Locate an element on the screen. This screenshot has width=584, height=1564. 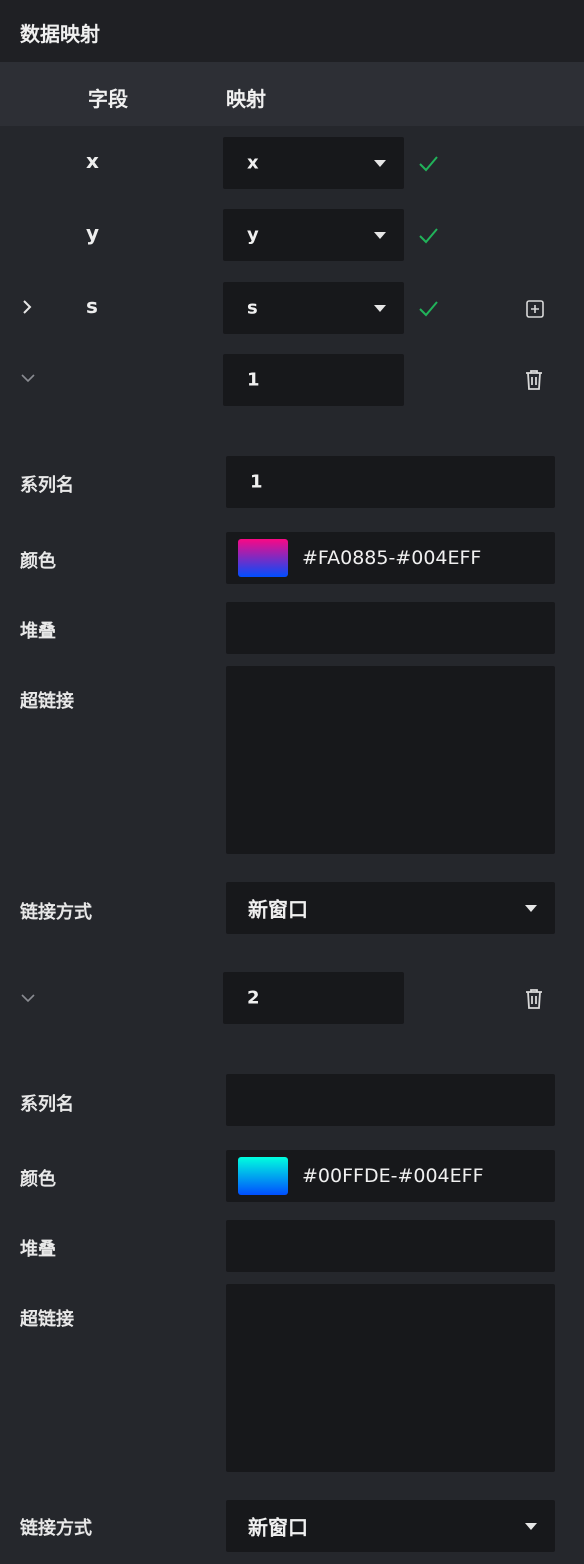
series-2-link-textarea is located at coordinates (390, 1378).